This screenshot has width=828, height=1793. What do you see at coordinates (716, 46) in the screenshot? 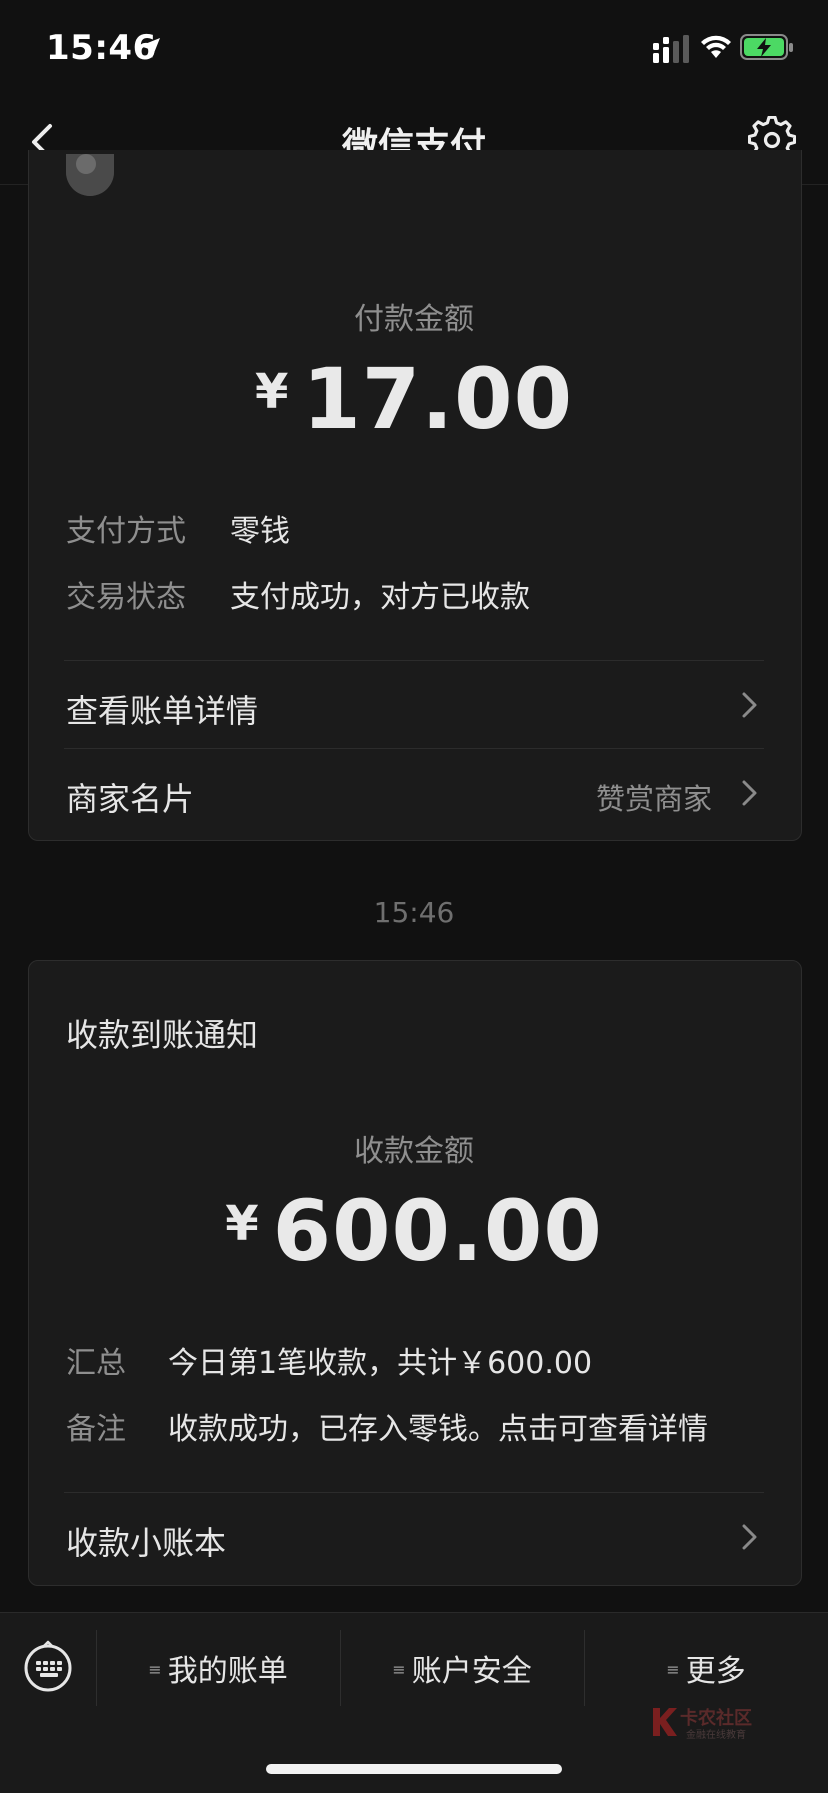
I see `wifi-icon` at bounding box center [716, 46].